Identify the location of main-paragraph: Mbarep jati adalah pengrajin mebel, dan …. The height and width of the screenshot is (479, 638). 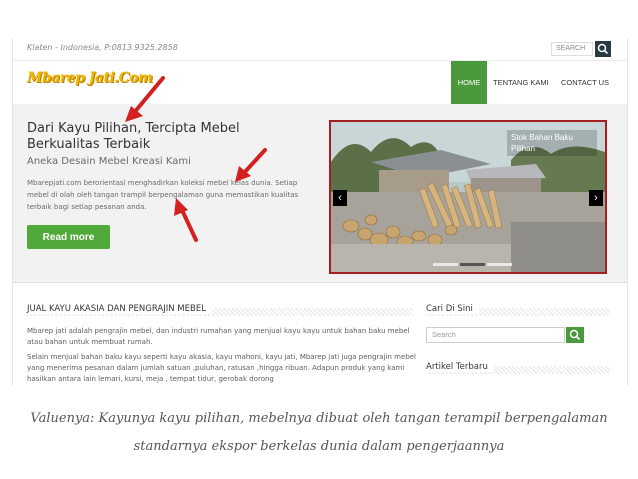
(218, 336).